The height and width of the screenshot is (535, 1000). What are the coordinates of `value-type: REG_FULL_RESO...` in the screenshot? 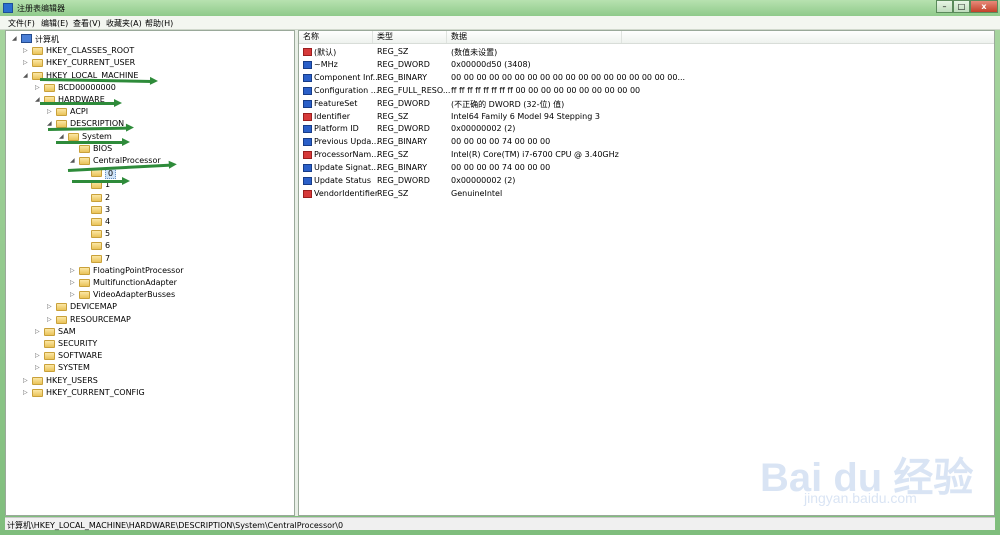 It's located at (414, 90).